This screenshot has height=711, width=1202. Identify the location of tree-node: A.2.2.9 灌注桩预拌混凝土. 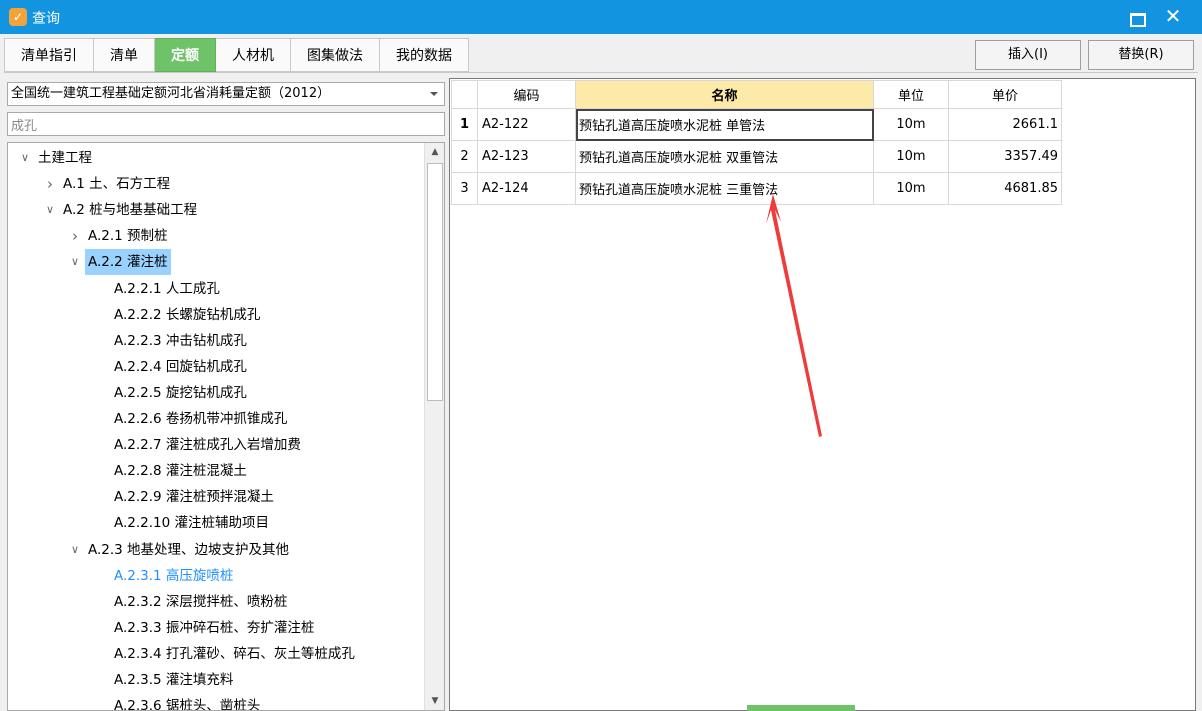
(215, 497).